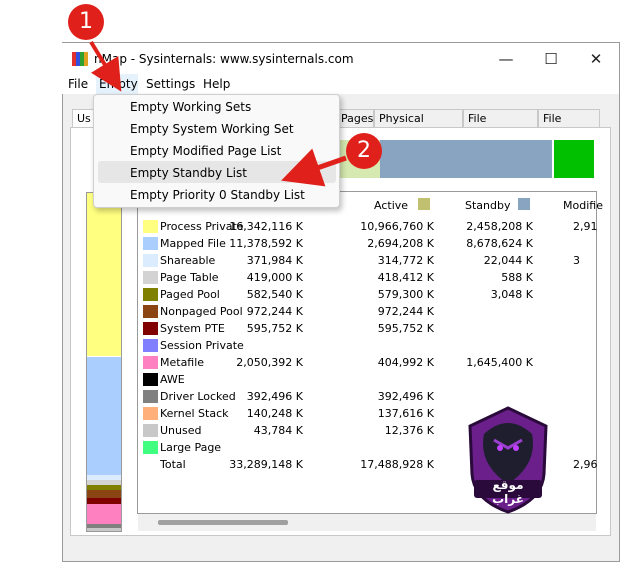 The image size is (621, 563). What do you see at coordinates (105, 66) in the screenshot?
I see `arrow-to-empty-menu` at bounding box center [105, 66].